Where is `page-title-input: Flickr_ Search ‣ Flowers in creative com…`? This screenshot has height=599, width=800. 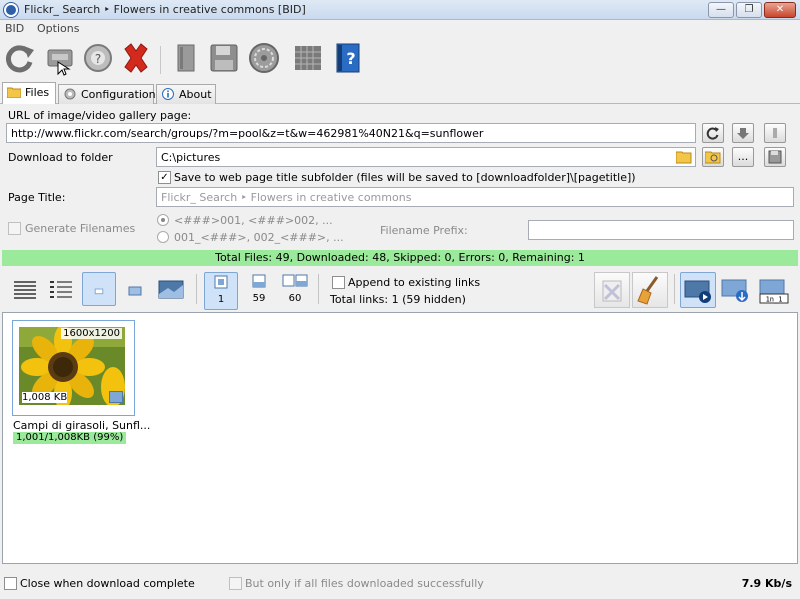 page-title-input: Flickr_ Search ‣ Flowers in creative com… is located at coordinates (475, 197).